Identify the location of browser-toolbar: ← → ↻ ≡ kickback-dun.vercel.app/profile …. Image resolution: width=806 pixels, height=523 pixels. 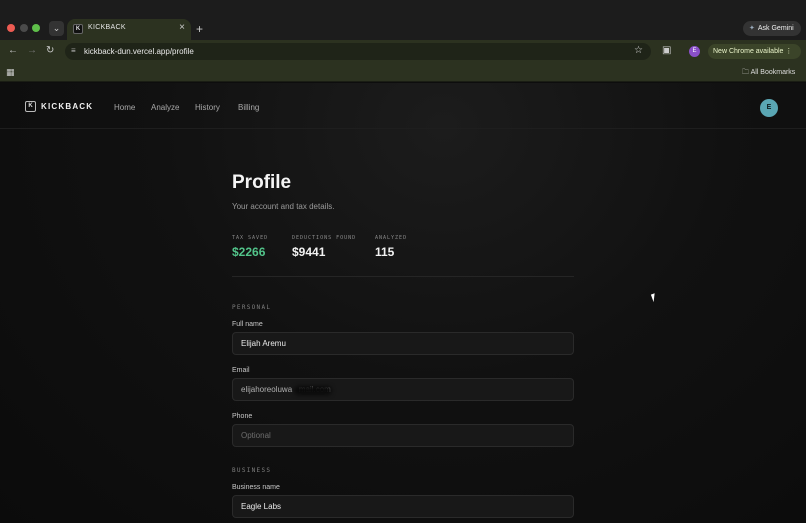
(403, 51).